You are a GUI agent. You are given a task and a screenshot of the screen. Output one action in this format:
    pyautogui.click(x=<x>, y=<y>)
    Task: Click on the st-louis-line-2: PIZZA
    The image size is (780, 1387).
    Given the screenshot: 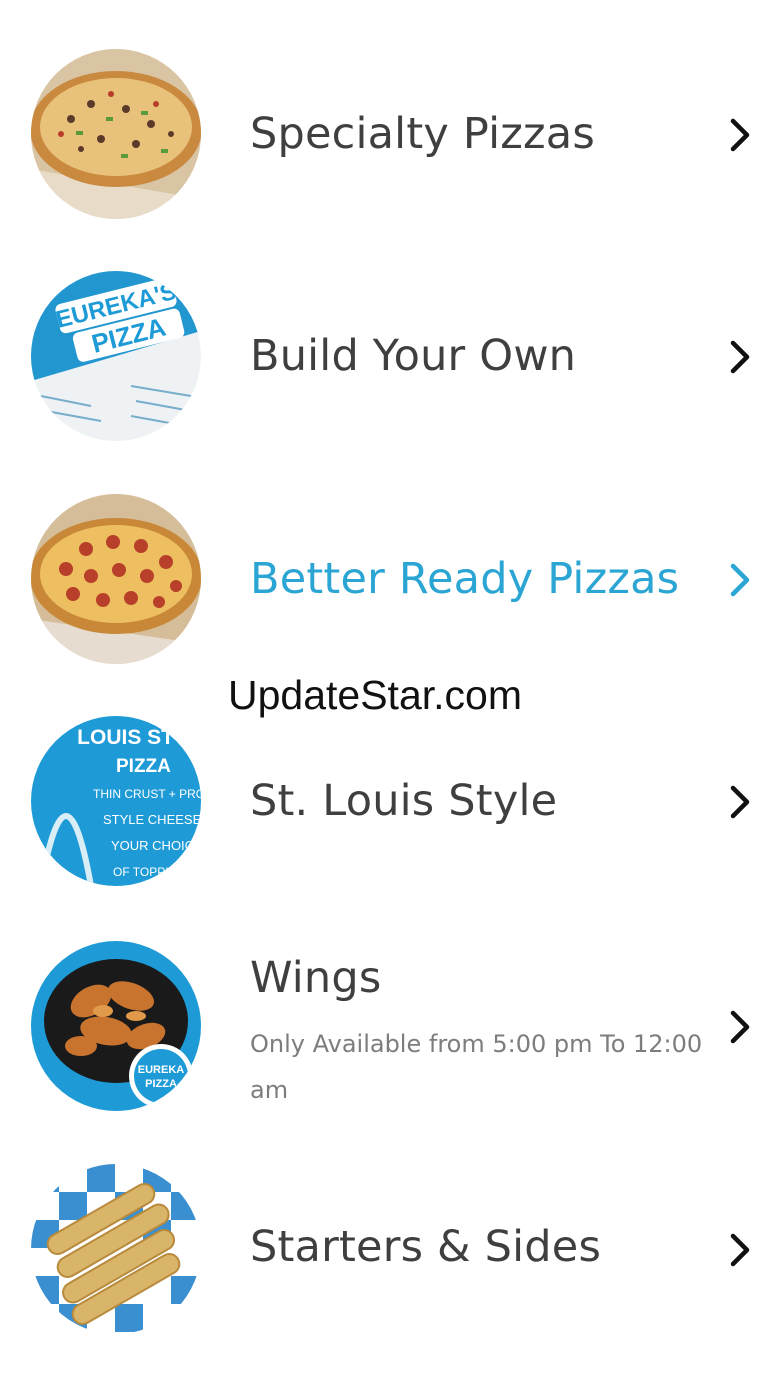 What is the action you would take?
    pyautogui.click(x=143, y=766)
    